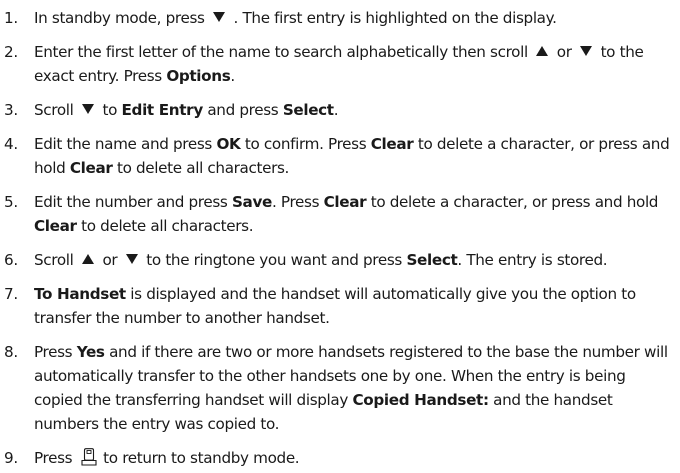 This screenshot has width=680, height=473. What do you see at coordinates (11, 110) in the screenshot?
I see `step-number: 3.` at bounding box center [11, 110].